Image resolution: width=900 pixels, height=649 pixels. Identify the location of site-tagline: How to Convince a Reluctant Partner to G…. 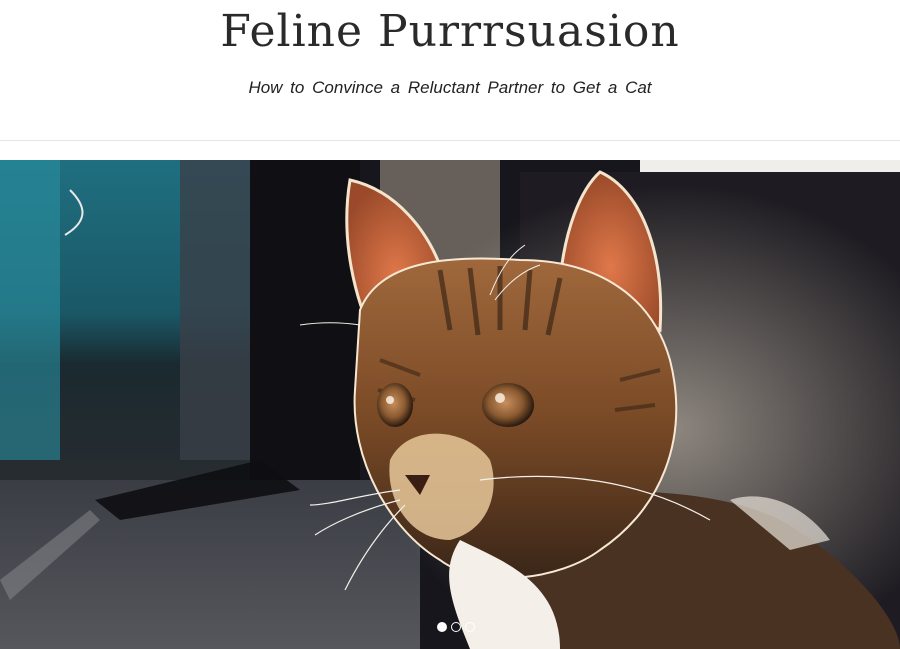
(450, 87).